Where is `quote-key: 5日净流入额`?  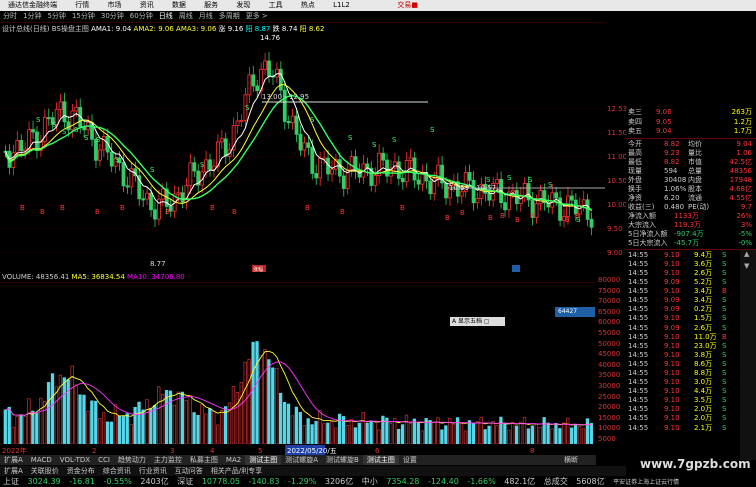 quote-key: 5日净流入额 is located at coordinates (648, 233).